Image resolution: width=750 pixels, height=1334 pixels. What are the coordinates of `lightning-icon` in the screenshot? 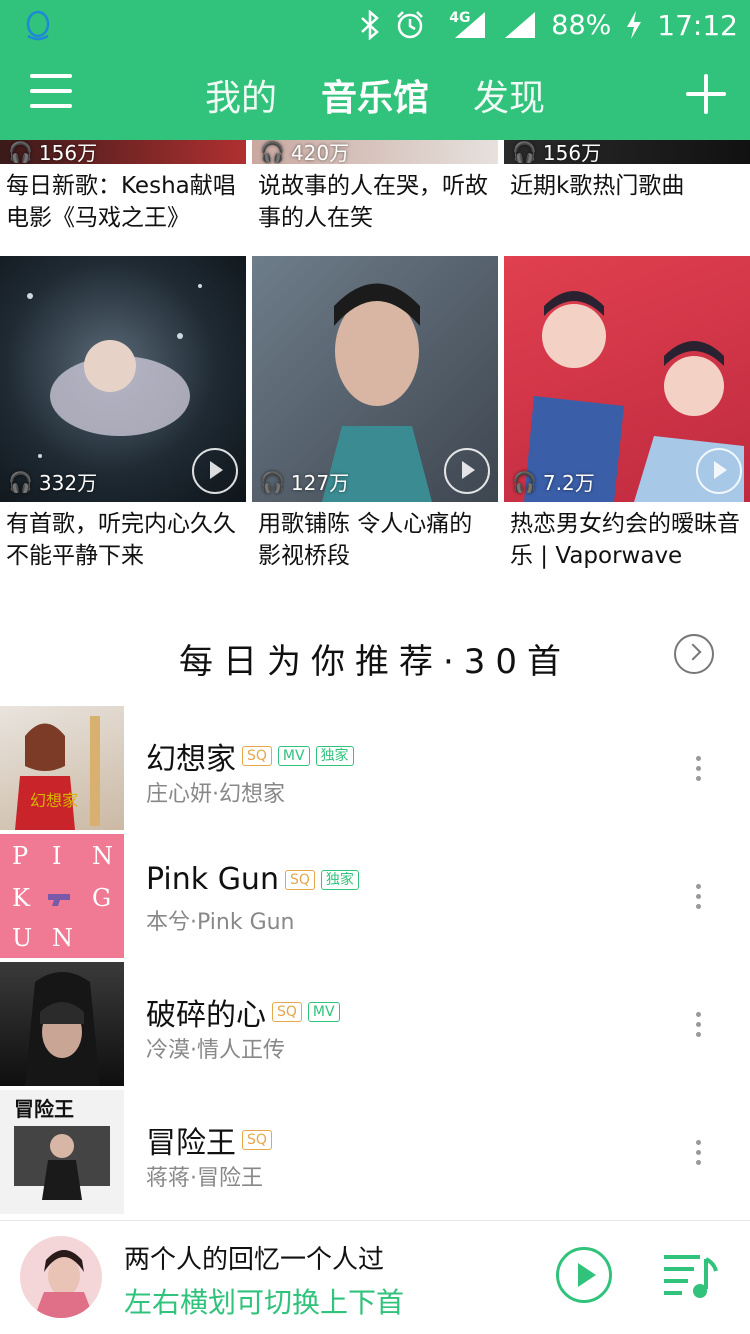 It's located at (634, 25).